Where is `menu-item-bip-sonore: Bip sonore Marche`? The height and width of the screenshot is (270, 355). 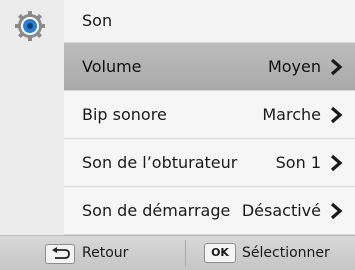
menu-item-bip-sonore: Bip sonore Marche is located at coordinates (209, 115).